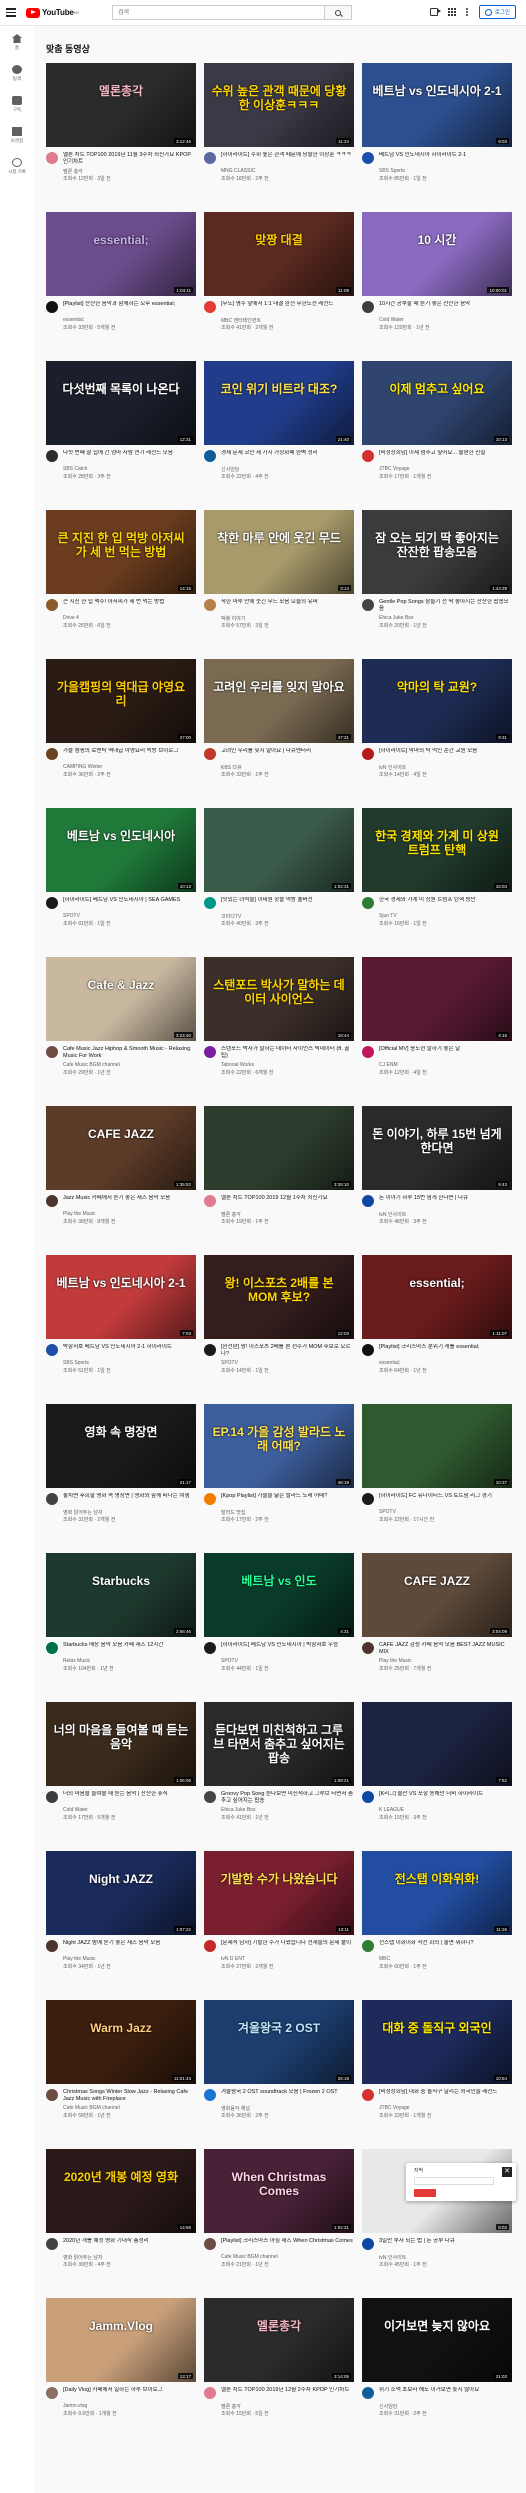 This screenshot has height=2493, width=526. Describe the element at coordinates (437, 1595) in the screenshot. I see `video-thumbnail: CAFE JAZZ 3:04:09` at that location.